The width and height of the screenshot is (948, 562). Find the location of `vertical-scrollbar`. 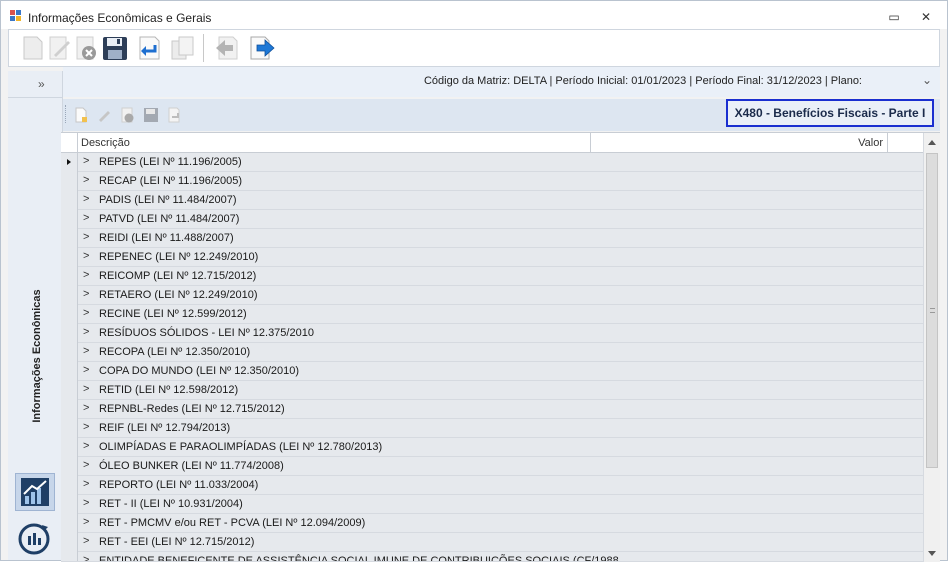

vertical-scrollbar is located at coordinates (931, 347).